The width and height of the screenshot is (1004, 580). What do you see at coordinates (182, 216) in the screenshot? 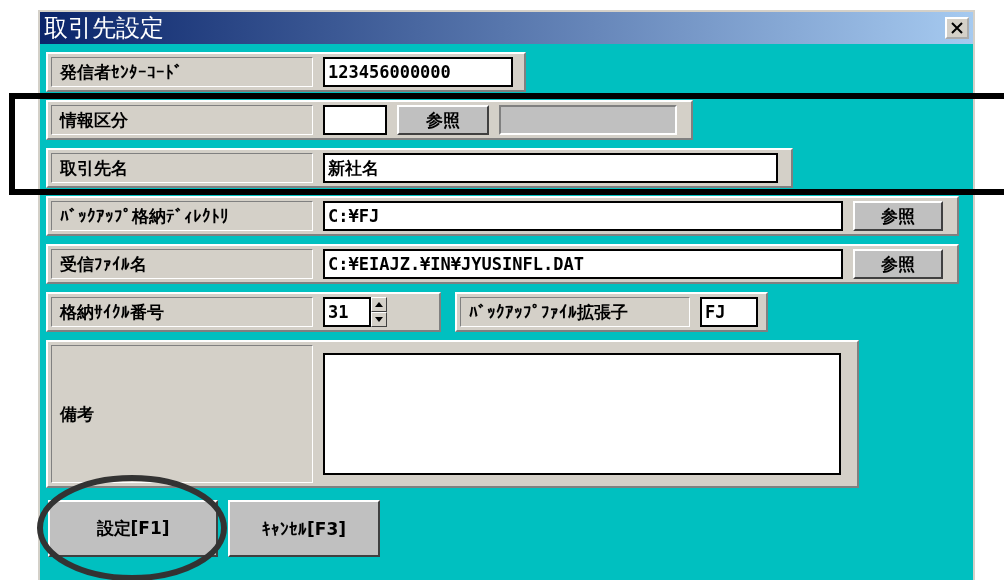
I see `field-label: ﾊﾞｯｸｱｯﾌﾟ格納ﾃﾞｨﾚｸﾄﾘ` at bounding box center [182, 216].